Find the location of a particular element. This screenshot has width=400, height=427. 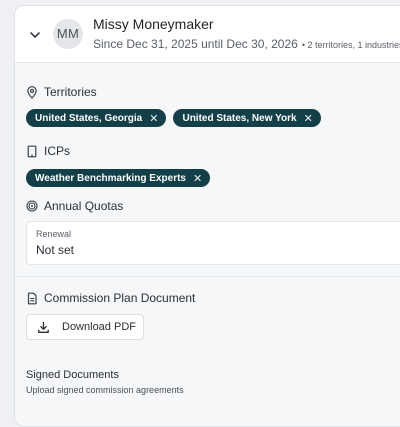

download-pdf-button: Download PDF is located at coordinates (85, 327).